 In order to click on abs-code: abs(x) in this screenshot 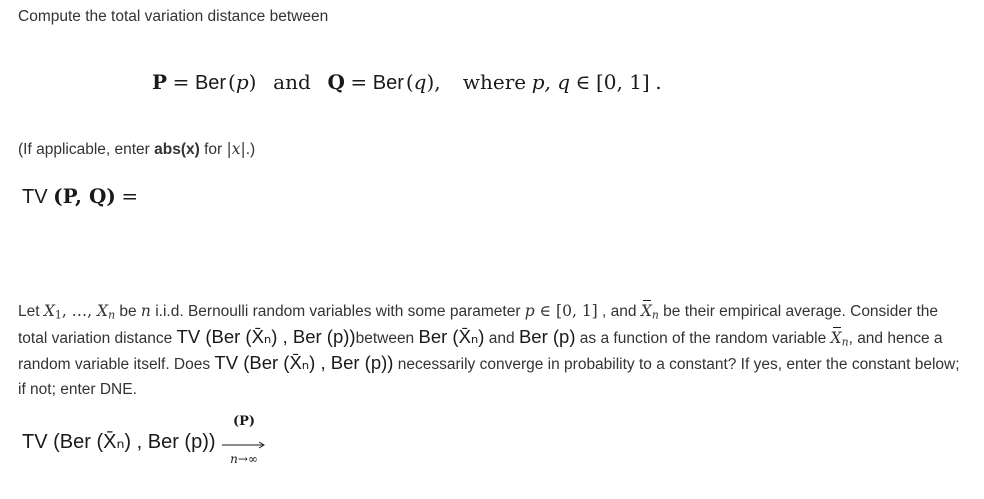, I will do `click(177, 149)`.